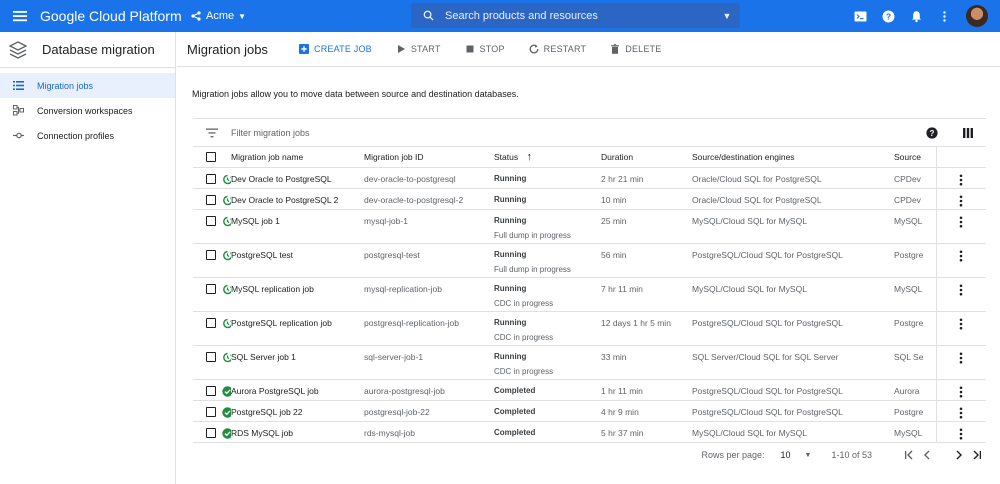 This screenshot has width=1000, height=484. I want to click on help-table-button: ?, so click(932, 132).